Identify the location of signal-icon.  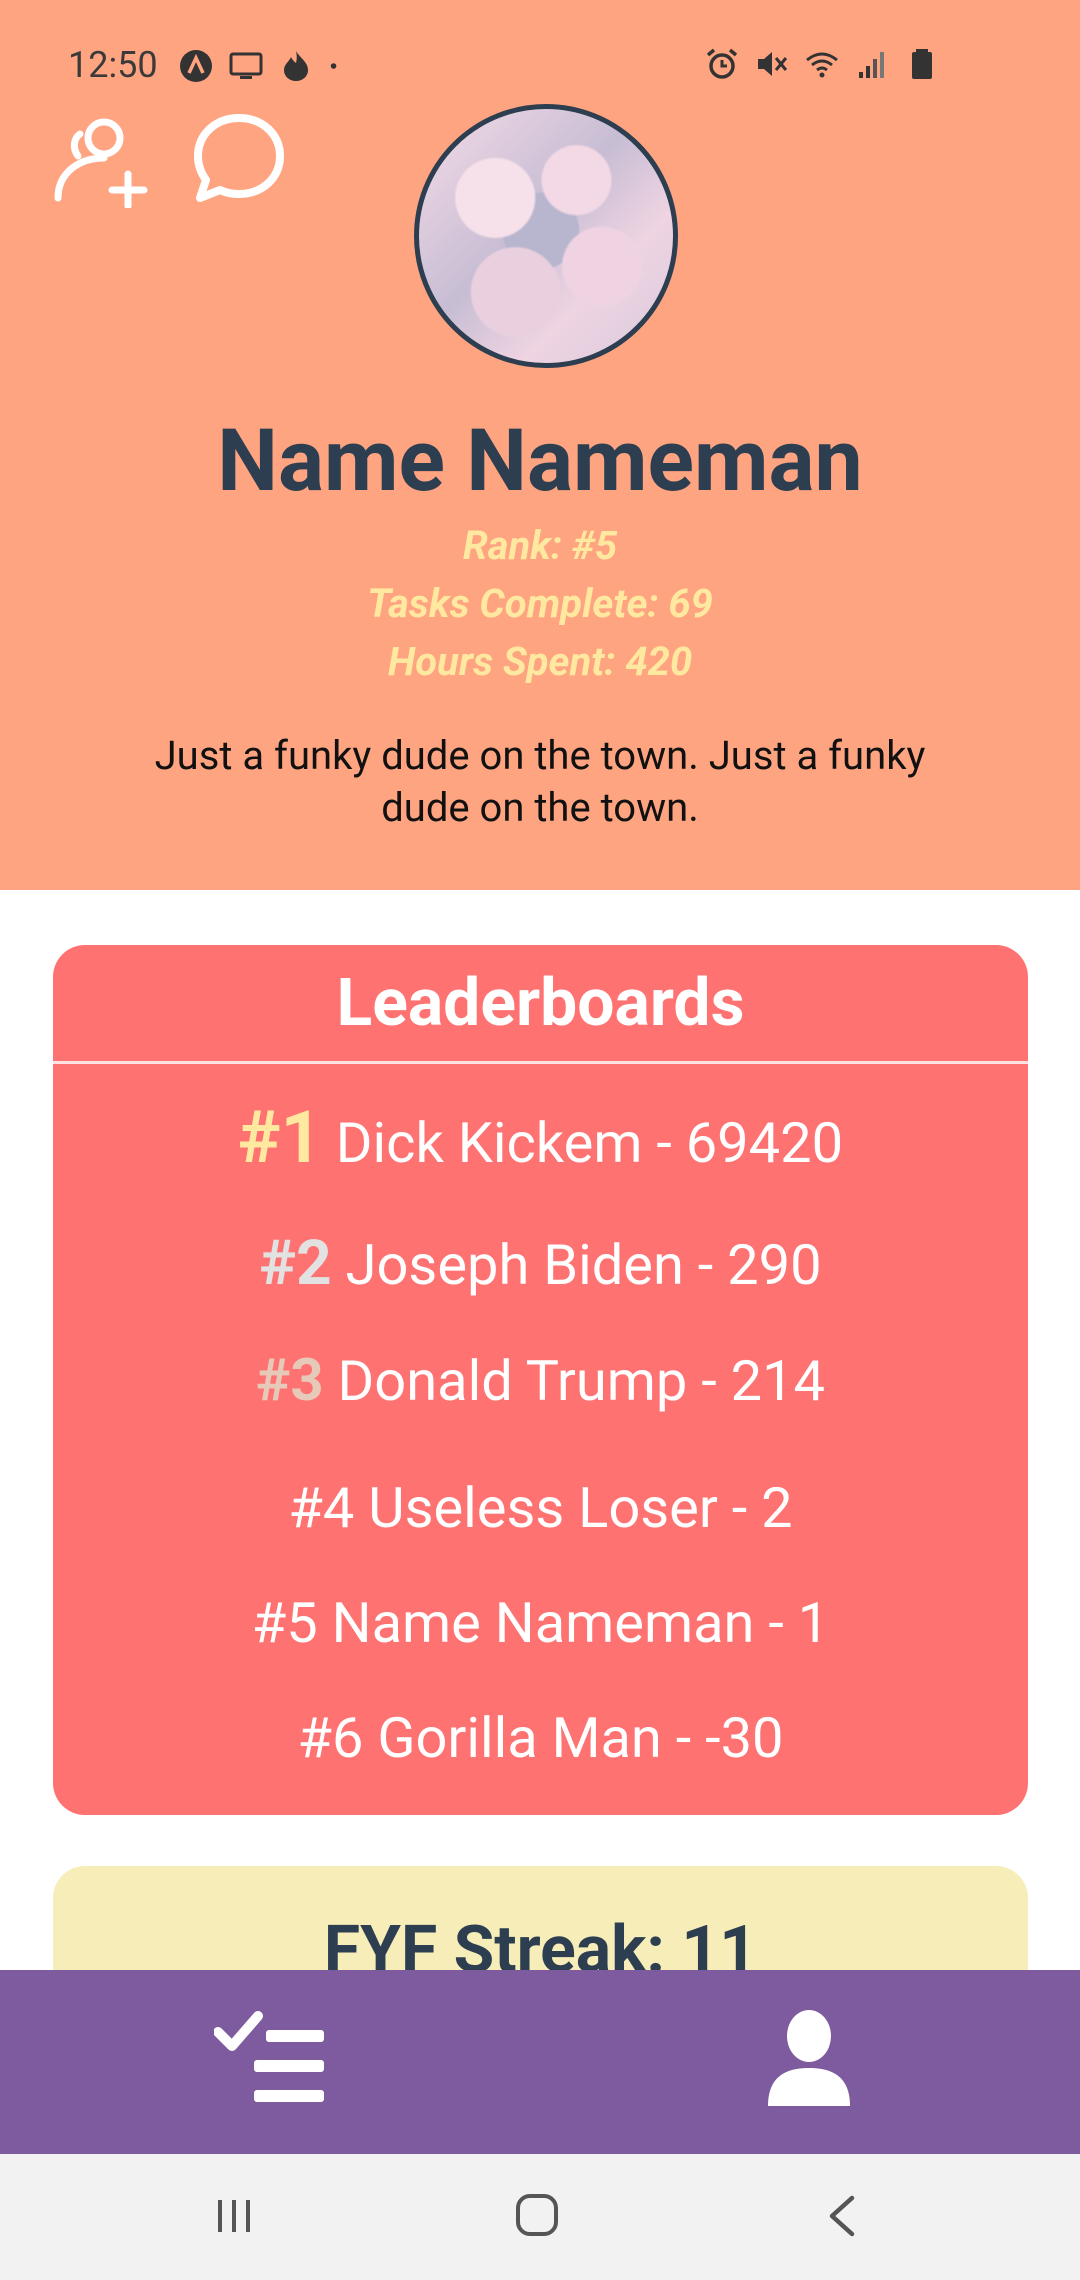
(871, 65).